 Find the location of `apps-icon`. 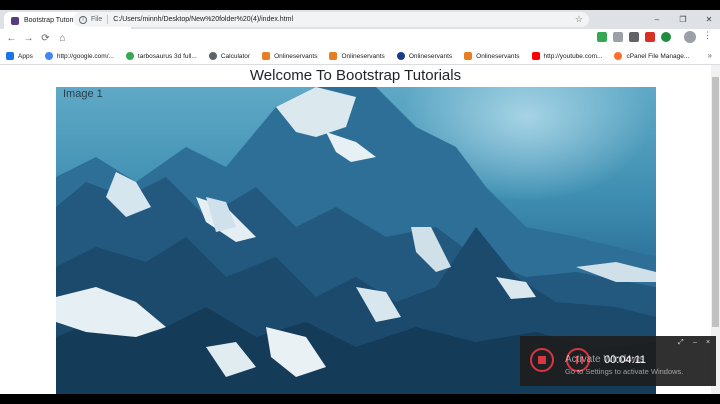

apps-icon is located at coordinates (10, 56).